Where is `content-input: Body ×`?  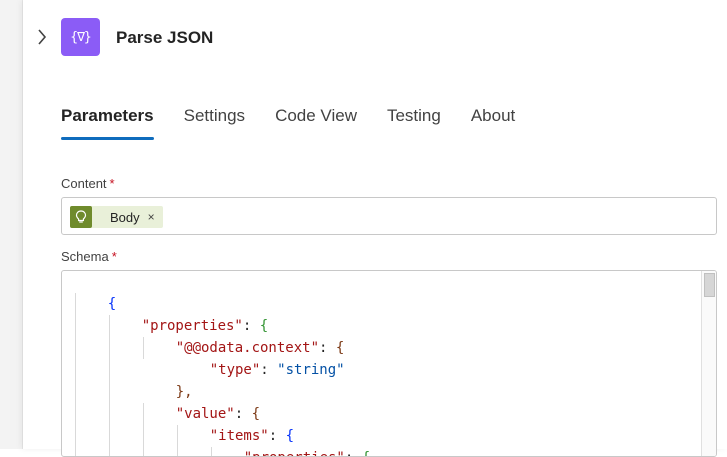
content-input: Body × is located at coordinates (389, 216).